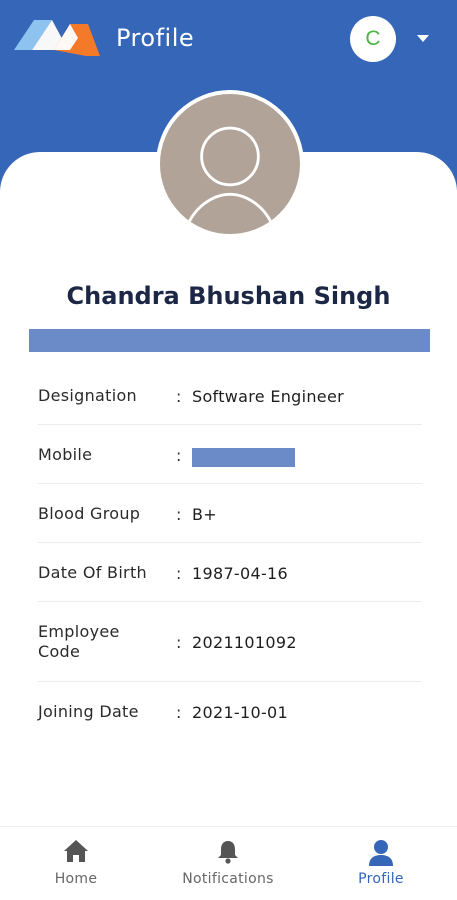 This screenshot has height=900, width=457. I want to click on detail-row-employee-code: Employee Code : 2021101092, so click(230, 642).